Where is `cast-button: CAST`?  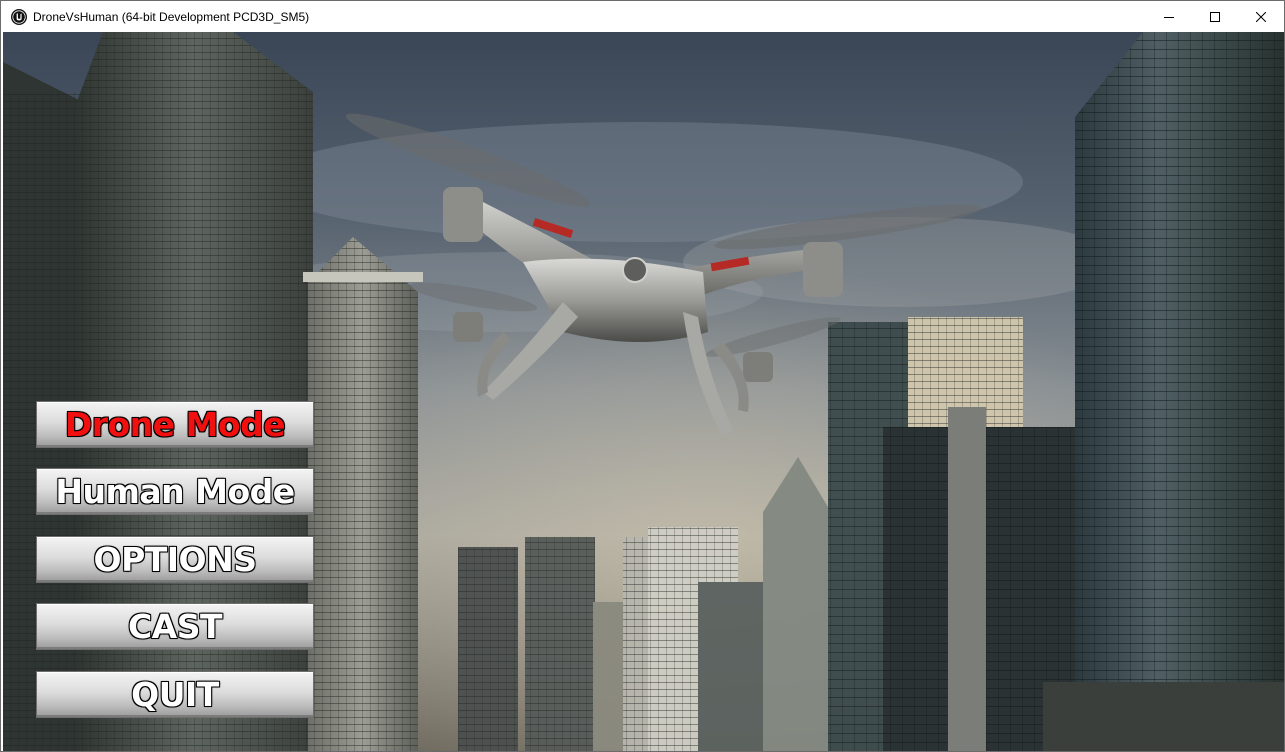 cast-button: CAST is located at coordinates (175, 626).